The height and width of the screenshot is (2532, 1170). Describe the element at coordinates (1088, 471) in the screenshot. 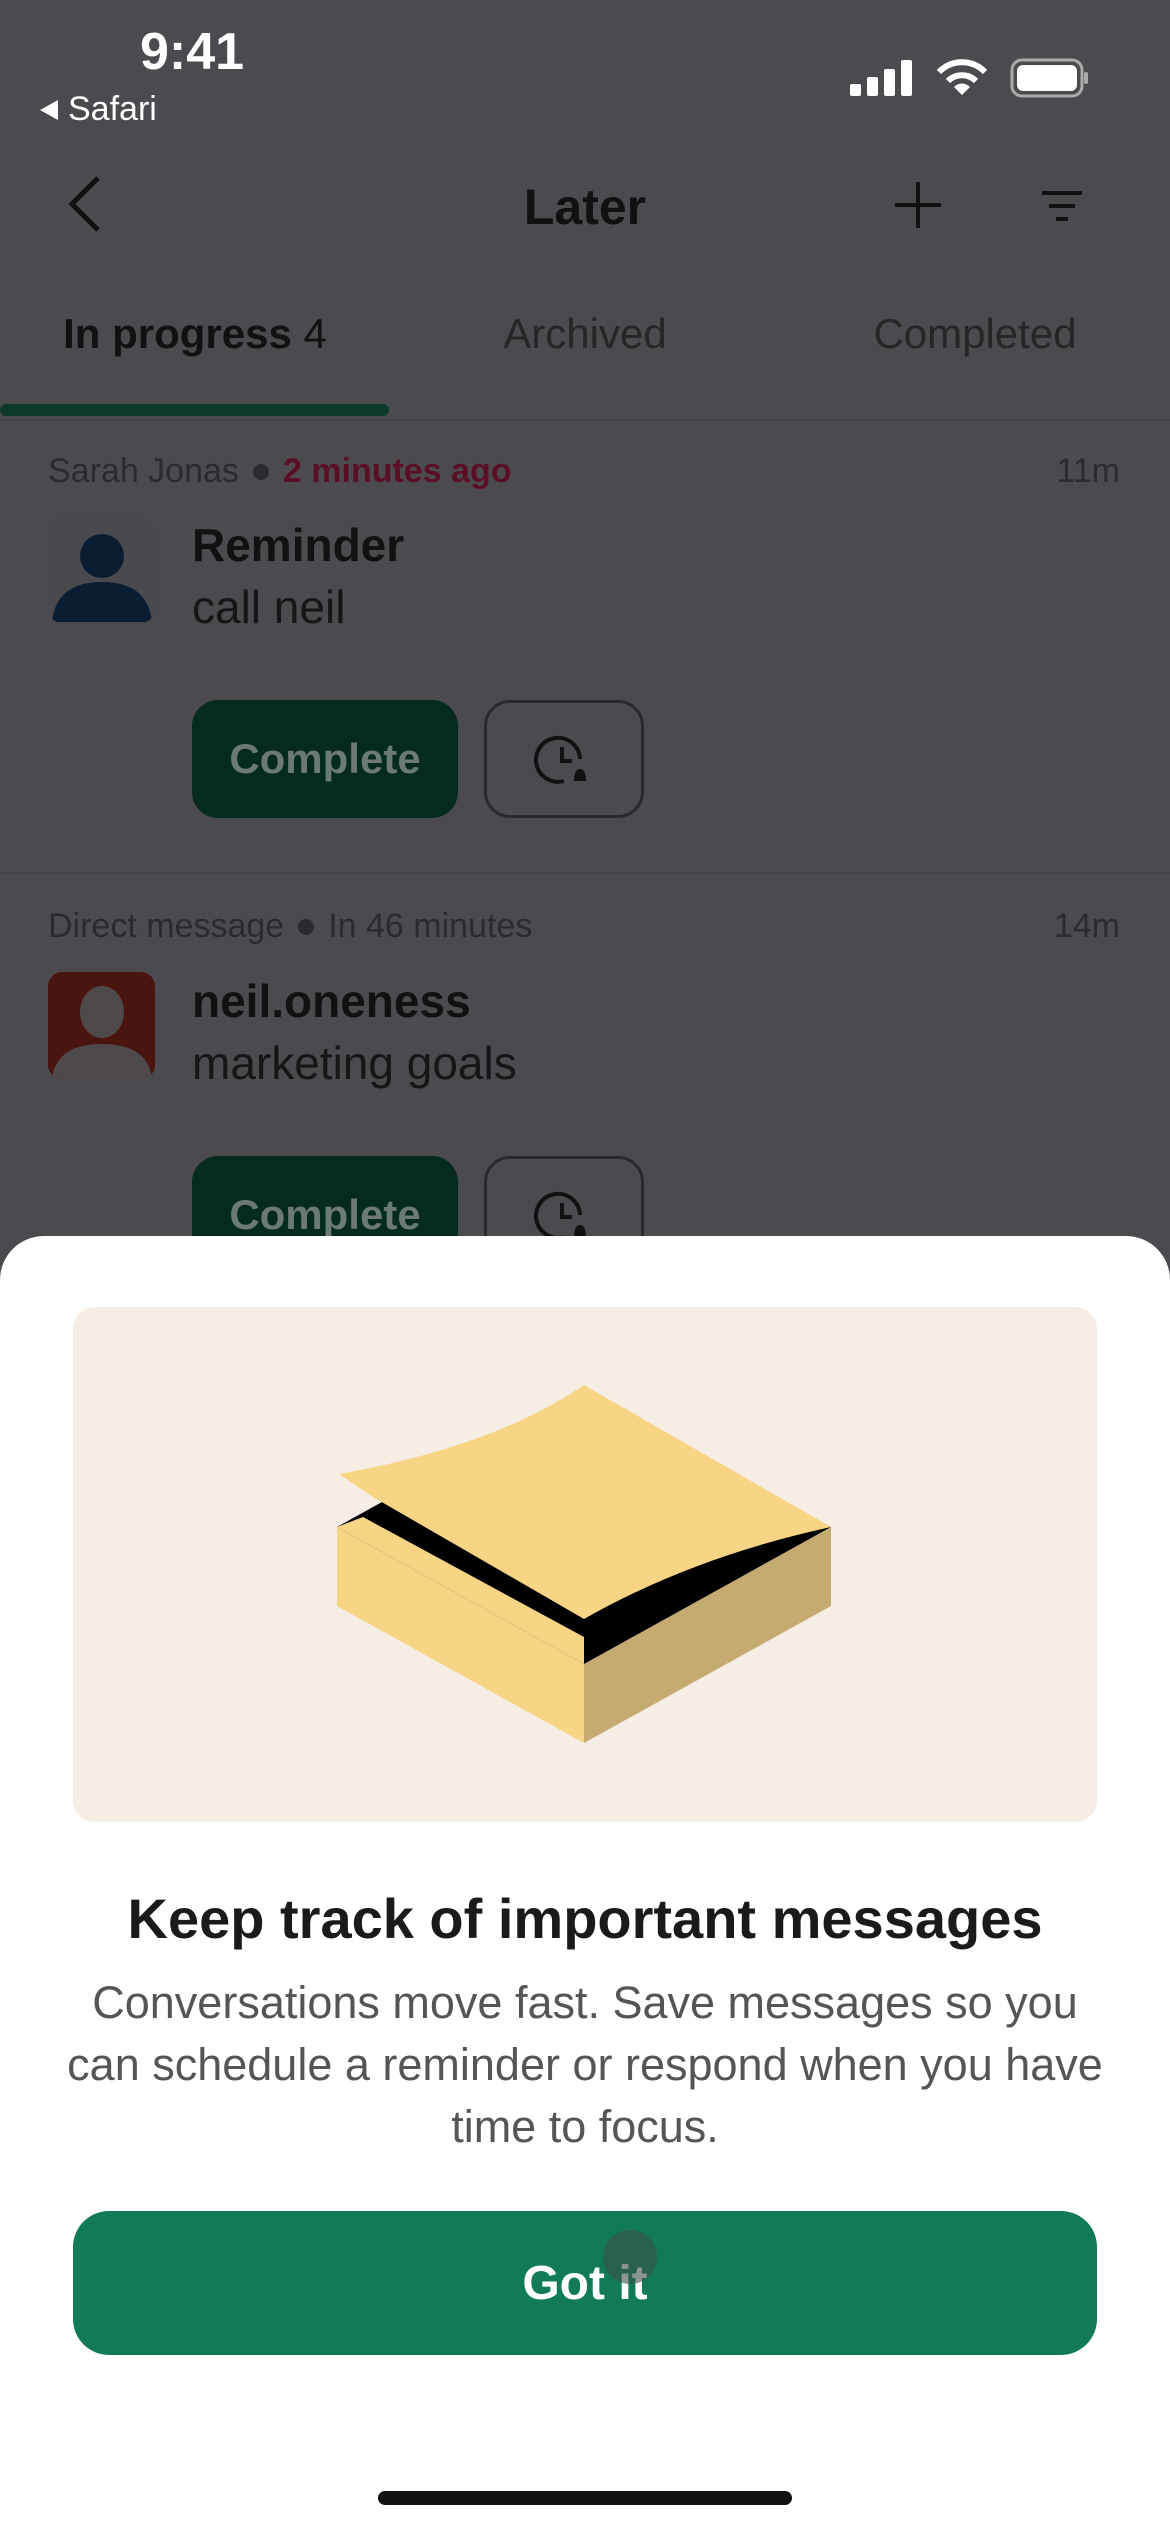

I see `item-age: 11m` at that location.